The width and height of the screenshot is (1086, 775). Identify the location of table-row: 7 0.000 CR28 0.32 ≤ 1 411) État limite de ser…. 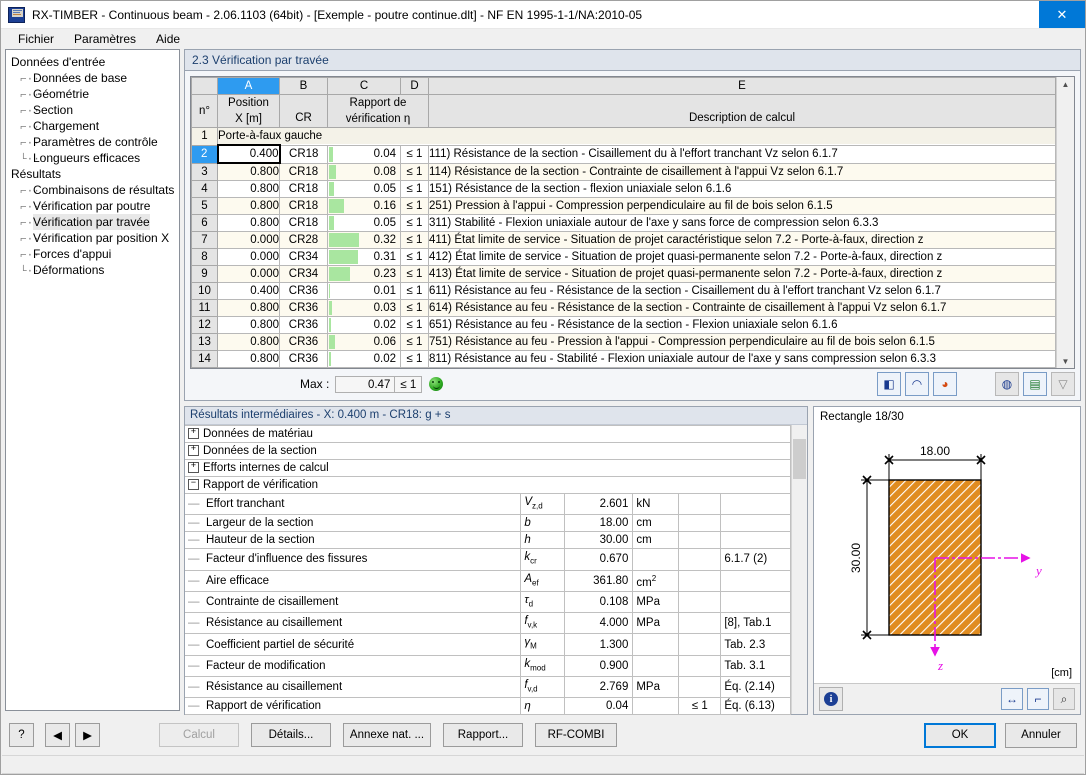
(623, 240).